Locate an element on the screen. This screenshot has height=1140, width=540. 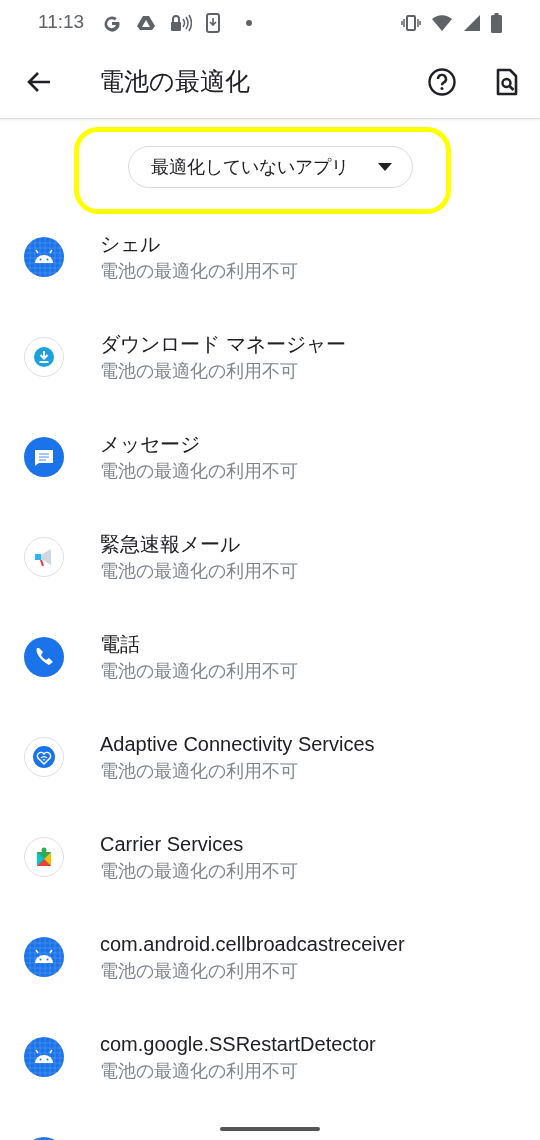
message-bubble-icon is located at coordinates (44, 457).